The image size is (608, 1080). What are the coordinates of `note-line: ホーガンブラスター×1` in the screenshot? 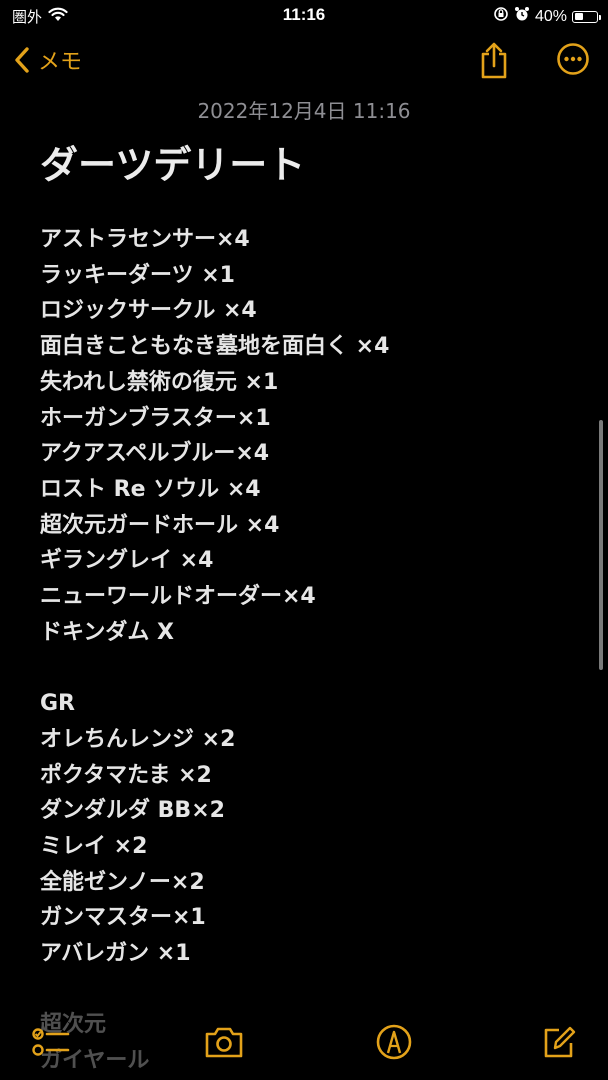 It's located at (155, 418).